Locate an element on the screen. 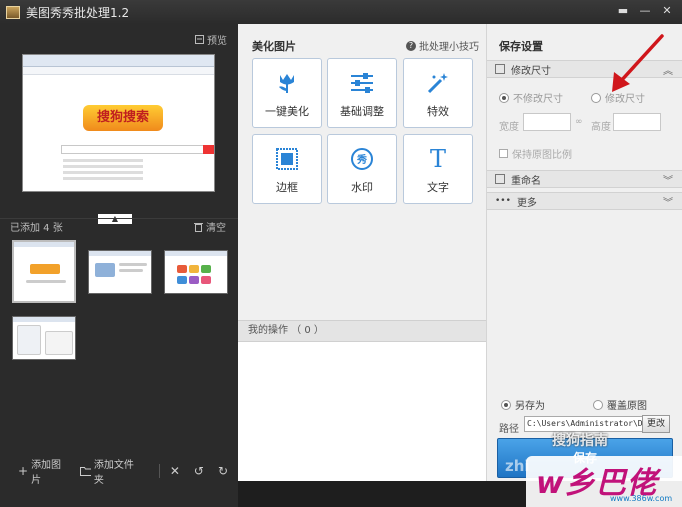 The image size is (682, 507). red-arrow-annotation is located at coordinates (638, 63).